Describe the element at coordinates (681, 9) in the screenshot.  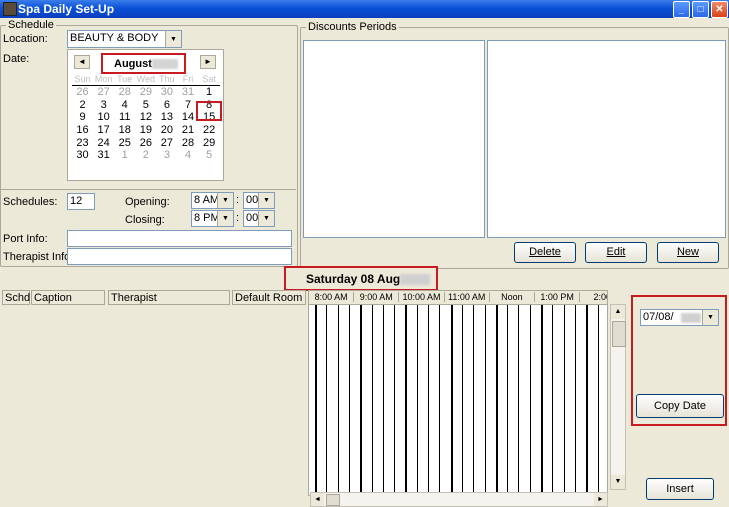
I see `minimize-button: _` at that location.